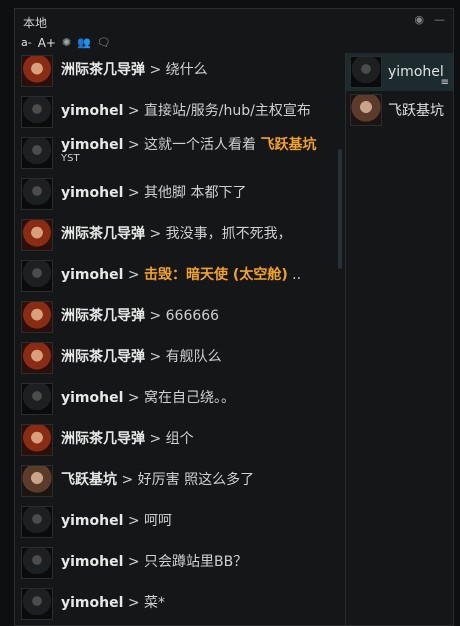 This screenshot has height=626, width=460. I want to click on chat-message: yimohel > 直接站/服务/hub/主权宣布, so click(180, 114).